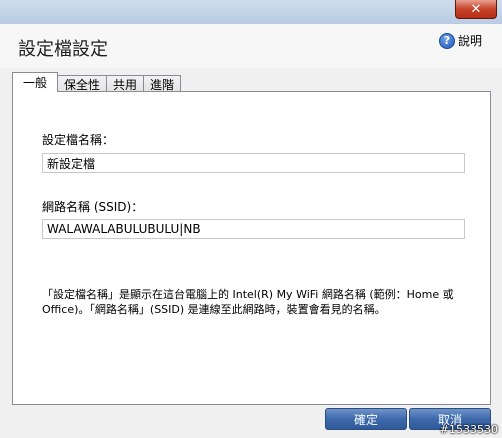  I want to click on close-icon: ✕, so click(476, 9).